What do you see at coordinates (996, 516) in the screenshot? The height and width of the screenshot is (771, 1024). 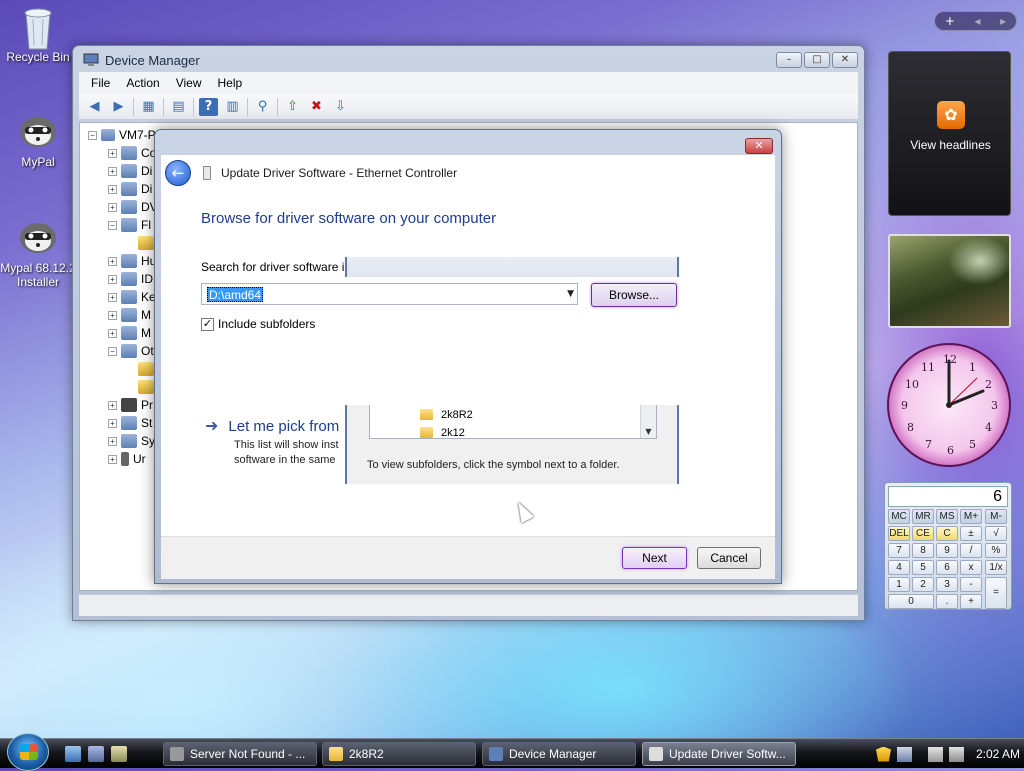 I see `calculator-key: M-` at bounding box center [996, 516].